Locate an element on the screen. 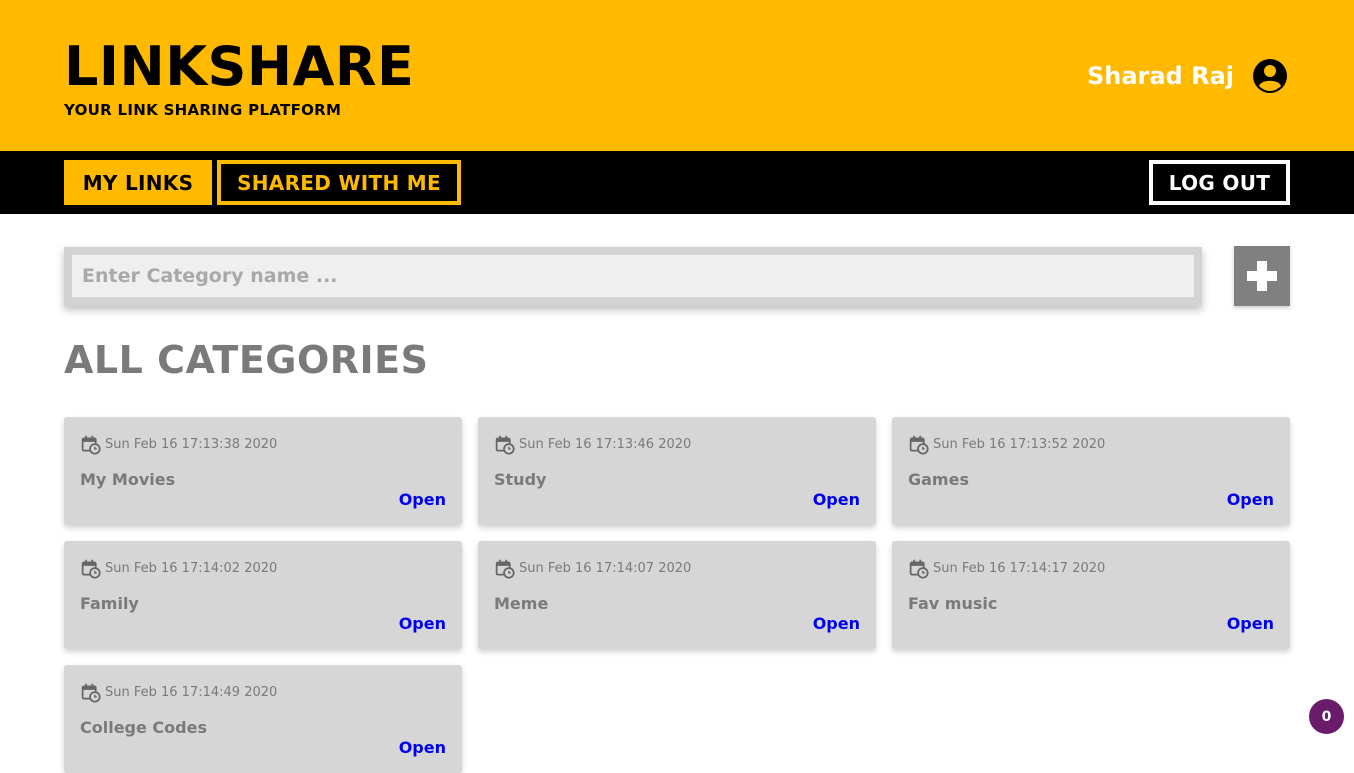 Image resolution: width=1354 pixels, height=773 pixels. card-name: Study is located at coordinates (520, 479).